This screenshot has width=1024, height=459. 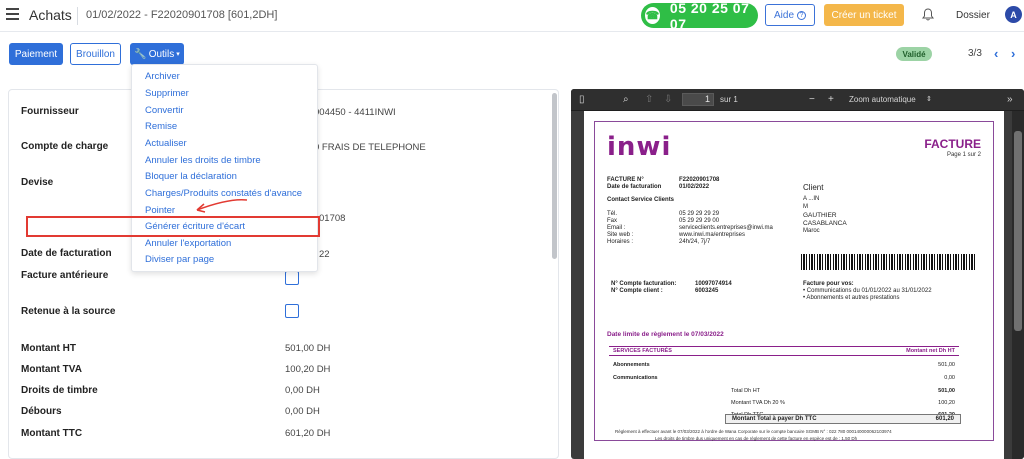 I want to click on compte-client-label: N° Compte client :, so click(x=637, y=291).